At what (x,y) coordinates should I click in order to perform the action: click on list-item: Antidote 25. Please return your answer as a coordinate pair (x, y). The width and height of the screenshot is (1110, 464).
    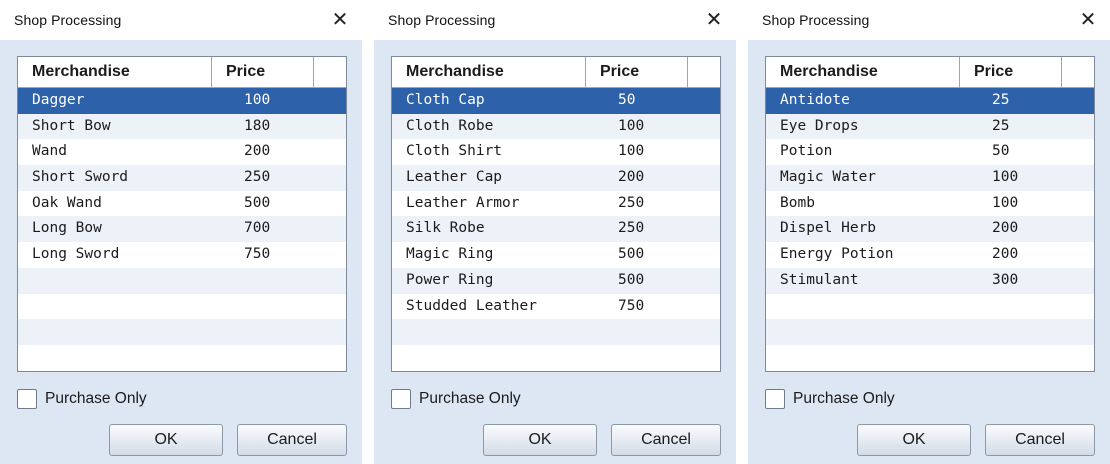
    Looking at the image, I should click on (930, 101).